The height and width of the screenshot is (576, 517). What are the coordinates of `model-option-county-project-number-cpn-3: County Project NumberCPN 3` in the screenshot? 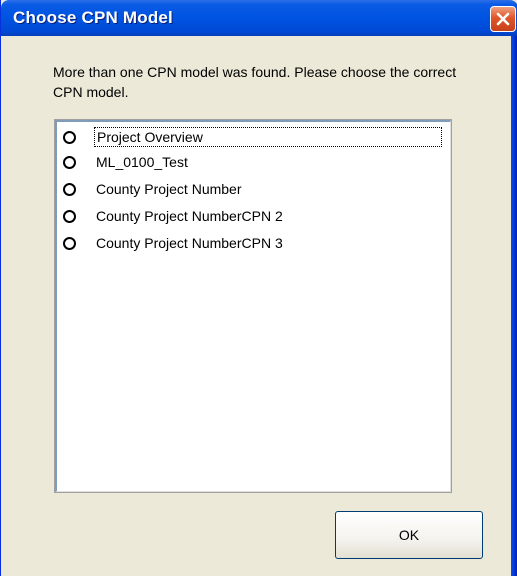 It's located at (256, 243).